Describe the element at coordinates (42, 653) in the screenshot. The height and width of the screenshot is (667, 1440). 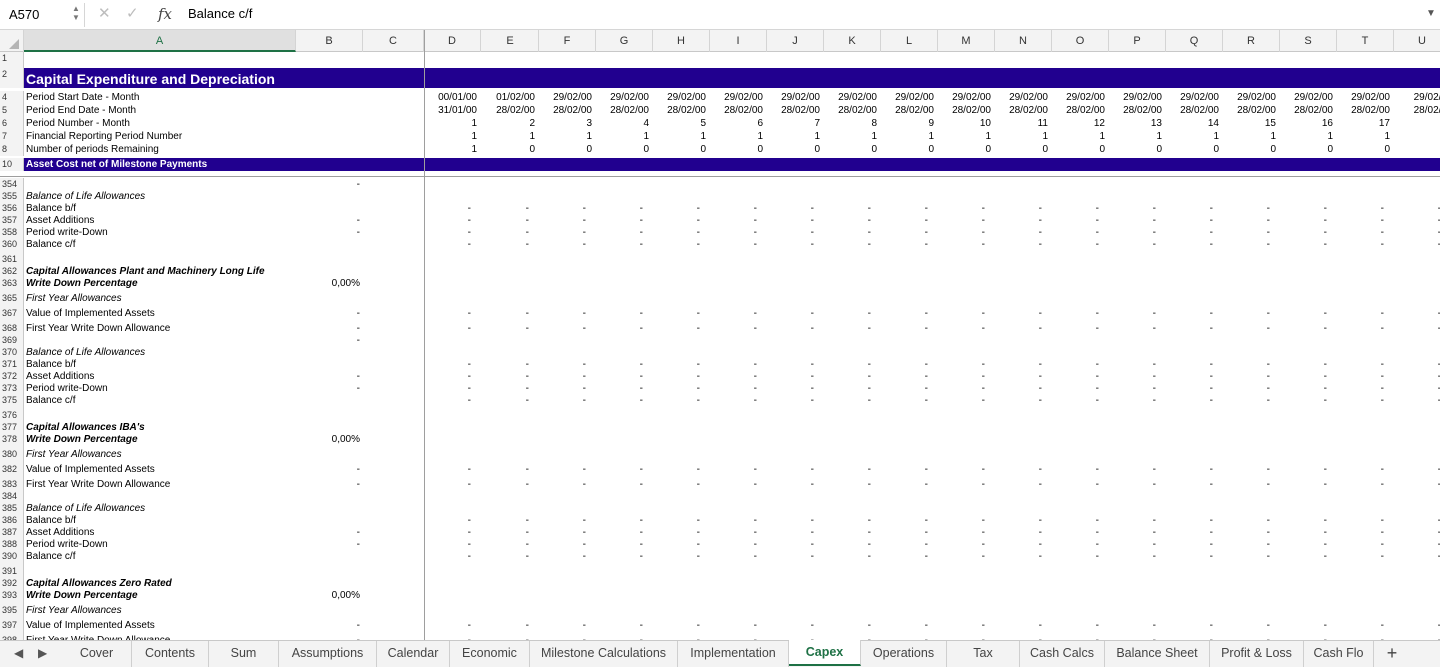
I see `scroll-tabs-right-icon: ▶` at that location.